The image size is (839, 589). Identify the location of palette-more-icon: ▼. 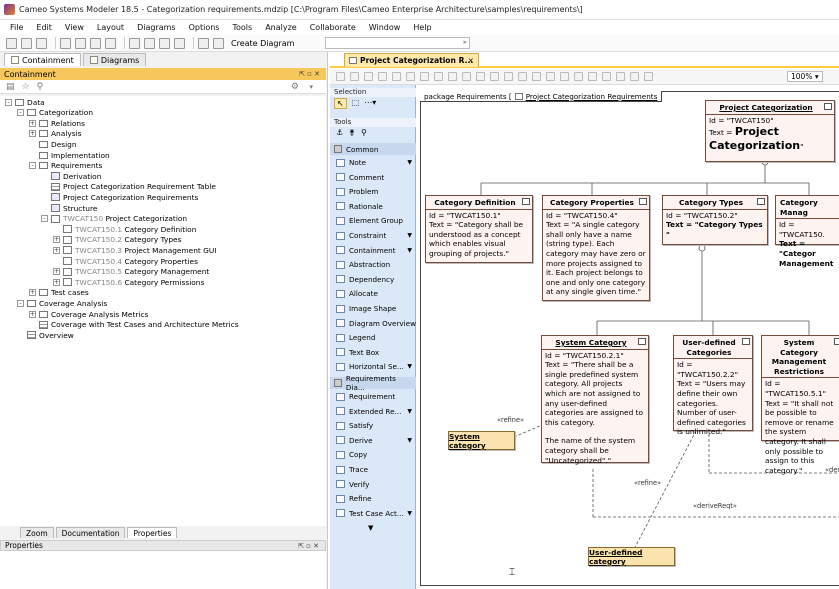
(370, 528).